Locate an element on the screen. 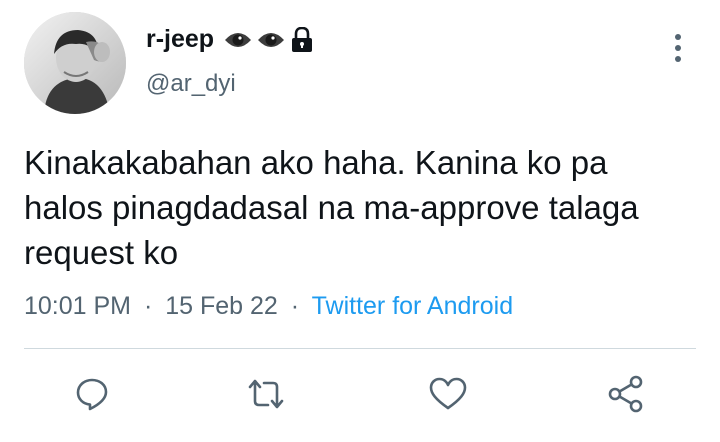 The height and width of the screenshot is (442, 720). share-button is located at coordinates (626, 394).